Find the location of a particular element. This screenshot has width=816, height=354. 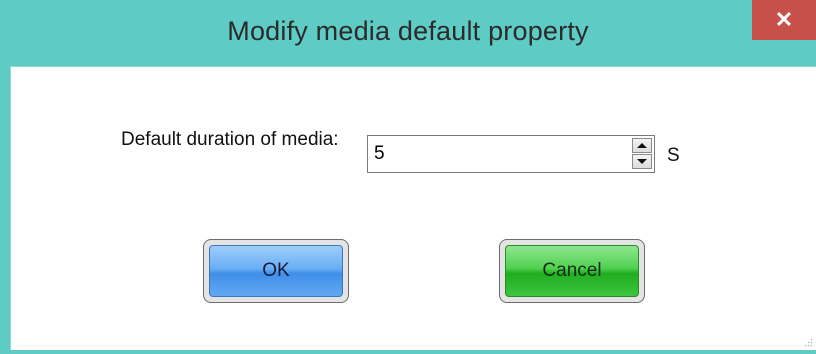

duration-input is located at coordinates (495, 154).